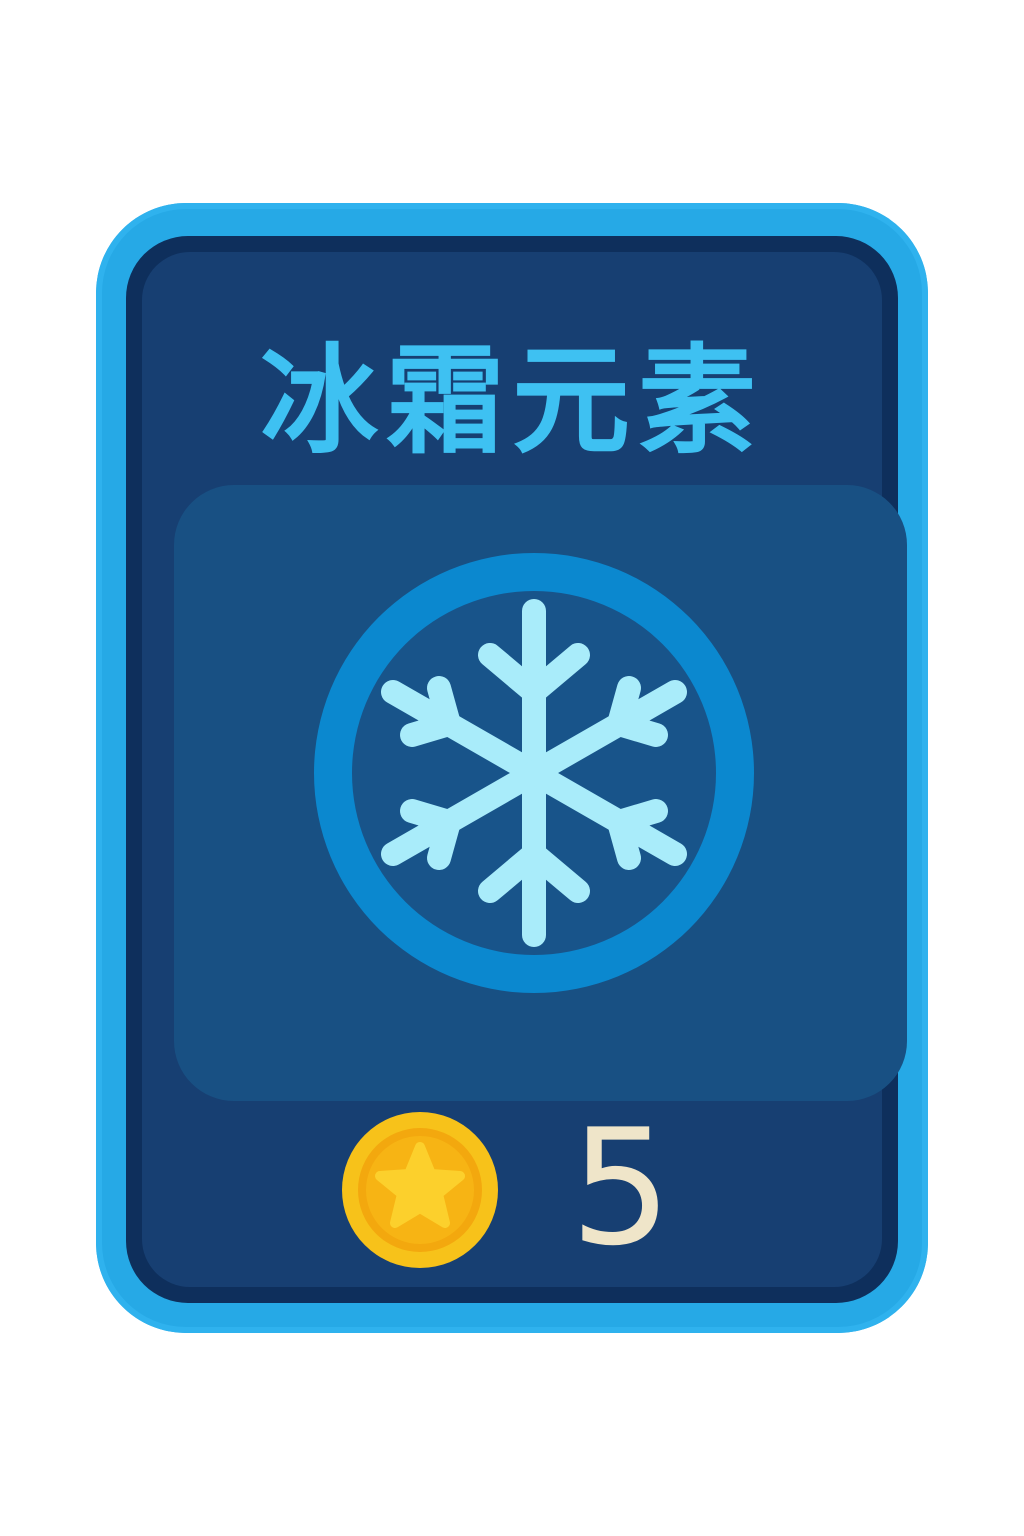 This screenshot has height=1536, width=1024. What do you see at coordinates (420, 1190) in the screenshot?
I see `coin-star-icon` at bounding box center [420, 1190].